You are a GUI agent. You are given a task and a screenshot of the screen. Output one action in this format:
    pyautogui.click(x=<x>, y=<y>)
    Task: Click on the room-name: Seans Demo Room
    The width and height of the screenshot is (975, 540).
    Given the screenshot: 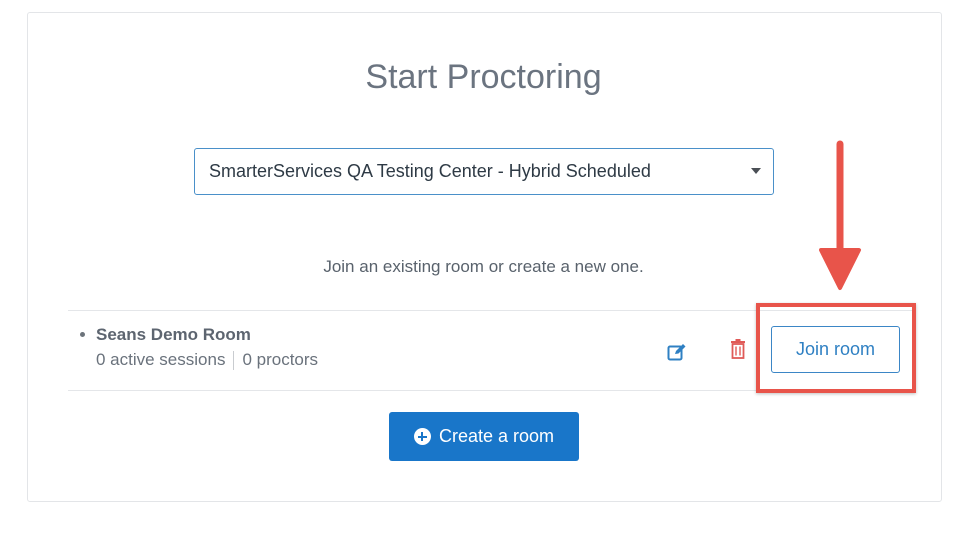 What is the action you would take?
    pyautogui.click(x=173, y=334)
    